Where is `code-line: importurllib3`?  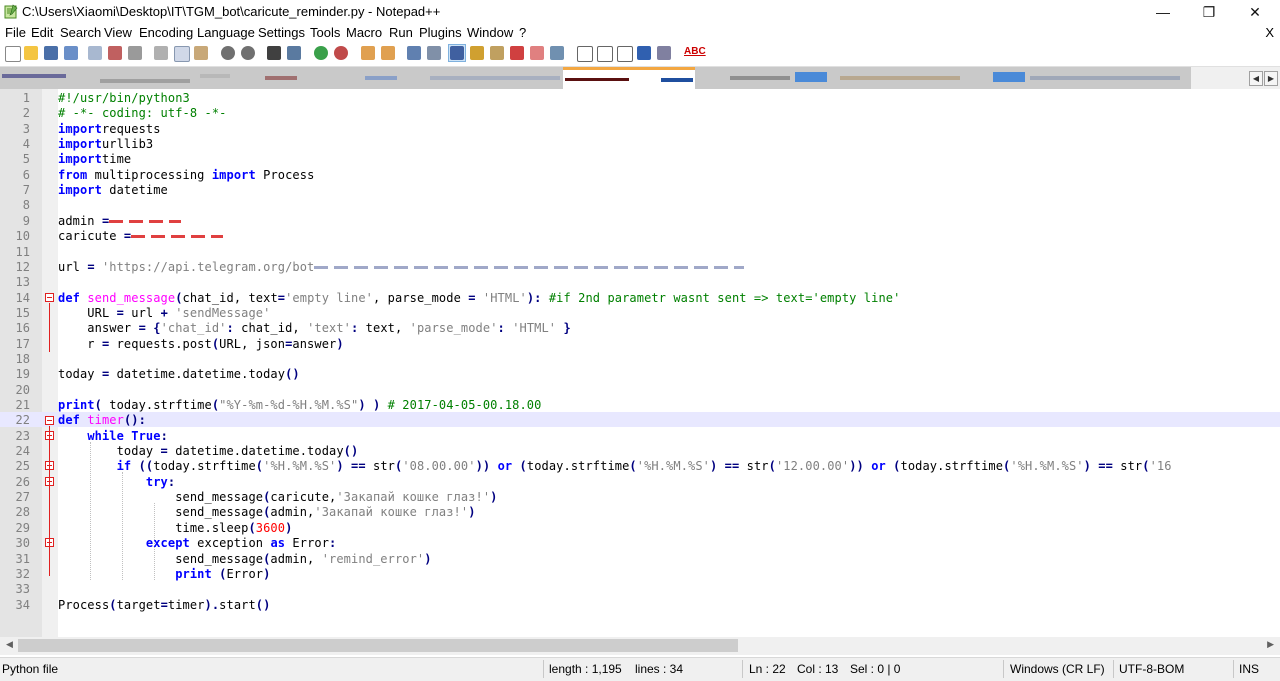 code-line: importurllib3 is located at coordinates (105, 144).